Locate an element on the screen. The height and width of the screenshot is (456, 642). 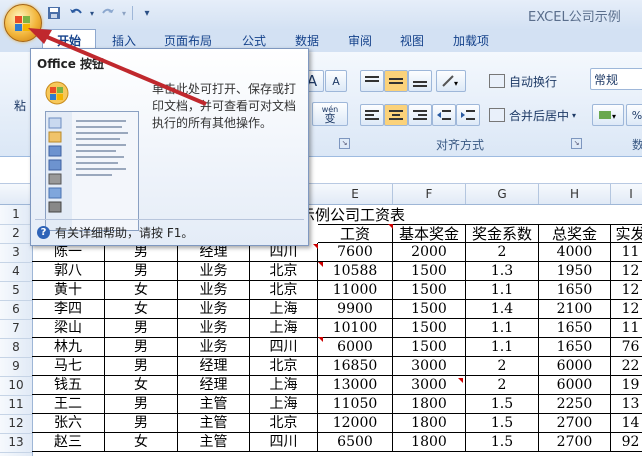
table-cell: 梁山 is located at coordinates (68, 328).